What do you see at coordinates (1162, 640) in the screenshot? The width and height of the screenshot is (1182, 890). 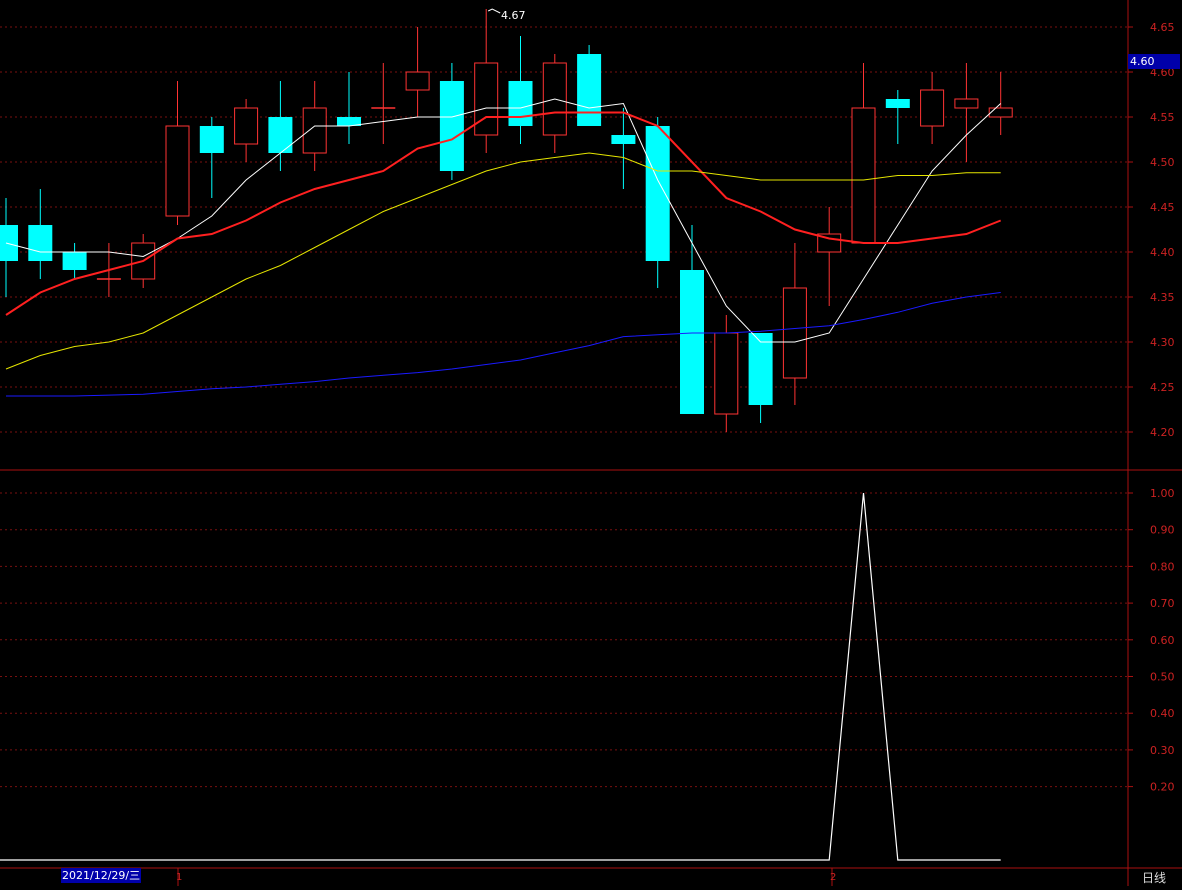 I see `indicator-tick-label: 0.60` at bounding box center [1162, 640].